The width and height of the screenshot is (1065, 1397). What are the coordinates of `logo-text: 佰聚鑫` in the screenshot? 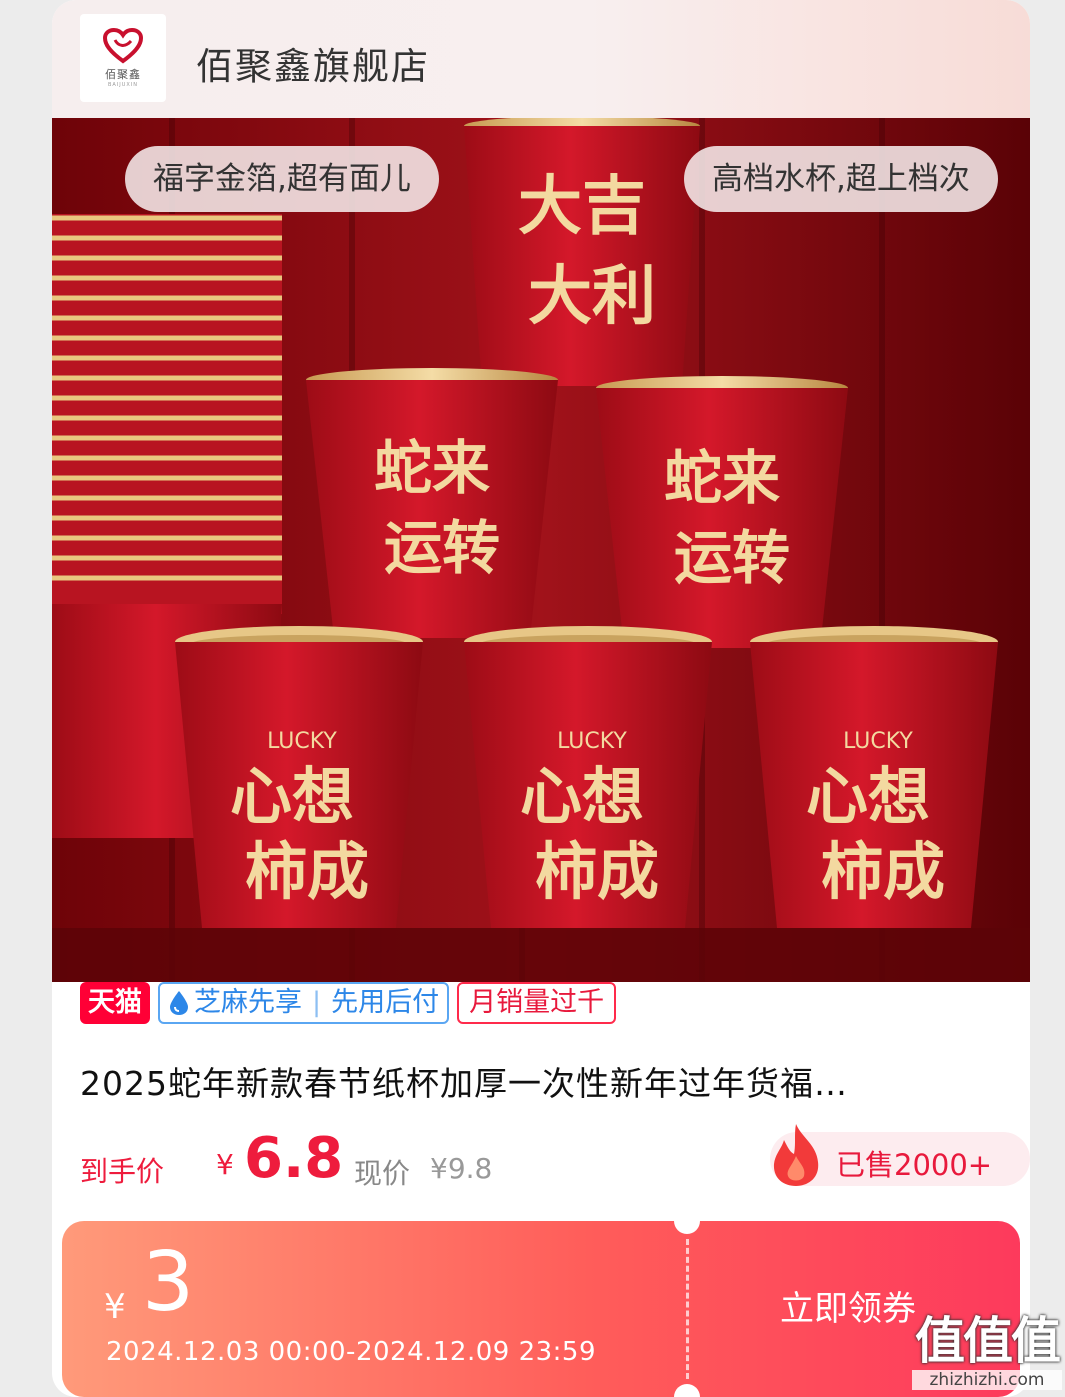 It's located at (123, 74).